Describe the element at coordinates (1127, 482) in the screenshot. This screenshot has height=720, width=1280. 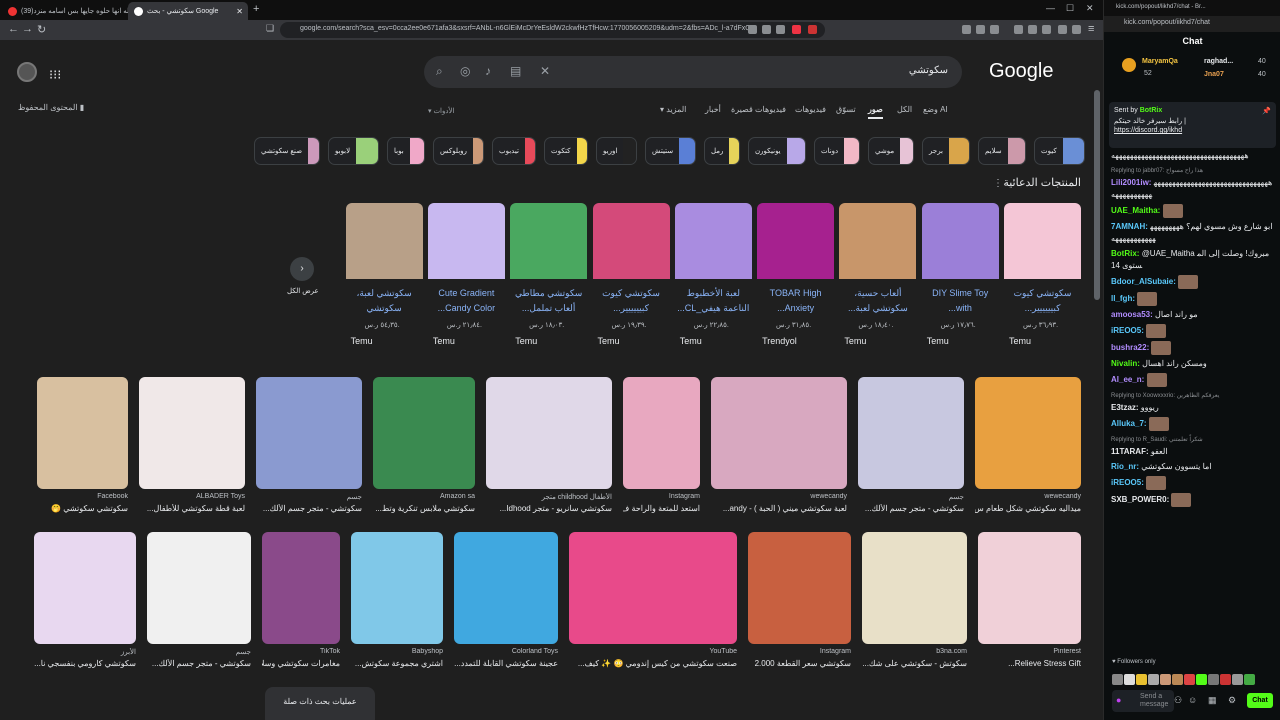
I see `chat-username: iREOO5:` at that location.